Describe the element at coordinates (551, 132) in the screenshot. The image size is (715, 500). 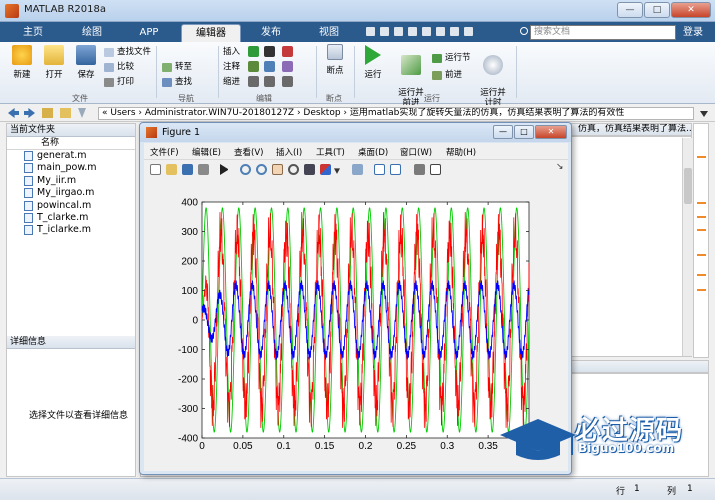
I see `figure-close-button: ✕` at that location.